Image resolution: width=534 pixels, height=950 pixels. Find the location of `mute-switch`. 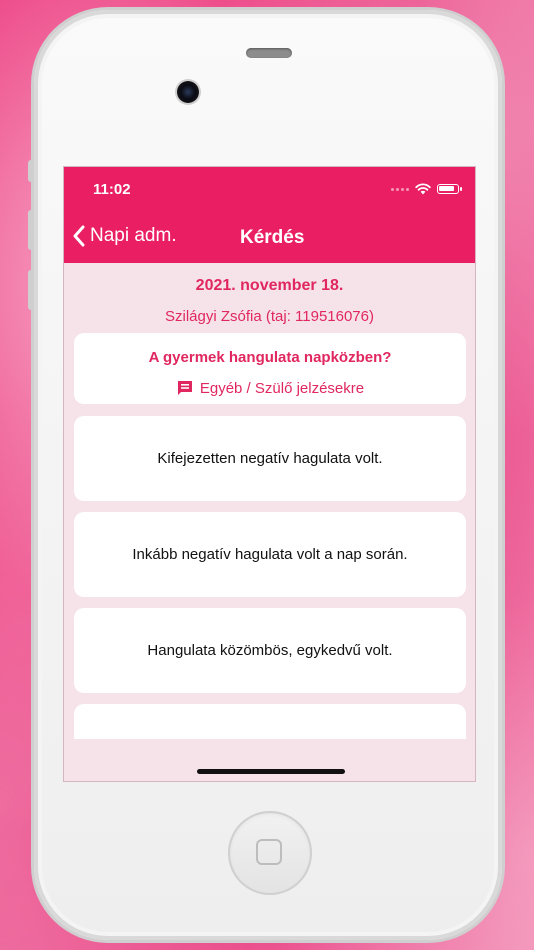

mute-switch is located at coordinates (31, 171).